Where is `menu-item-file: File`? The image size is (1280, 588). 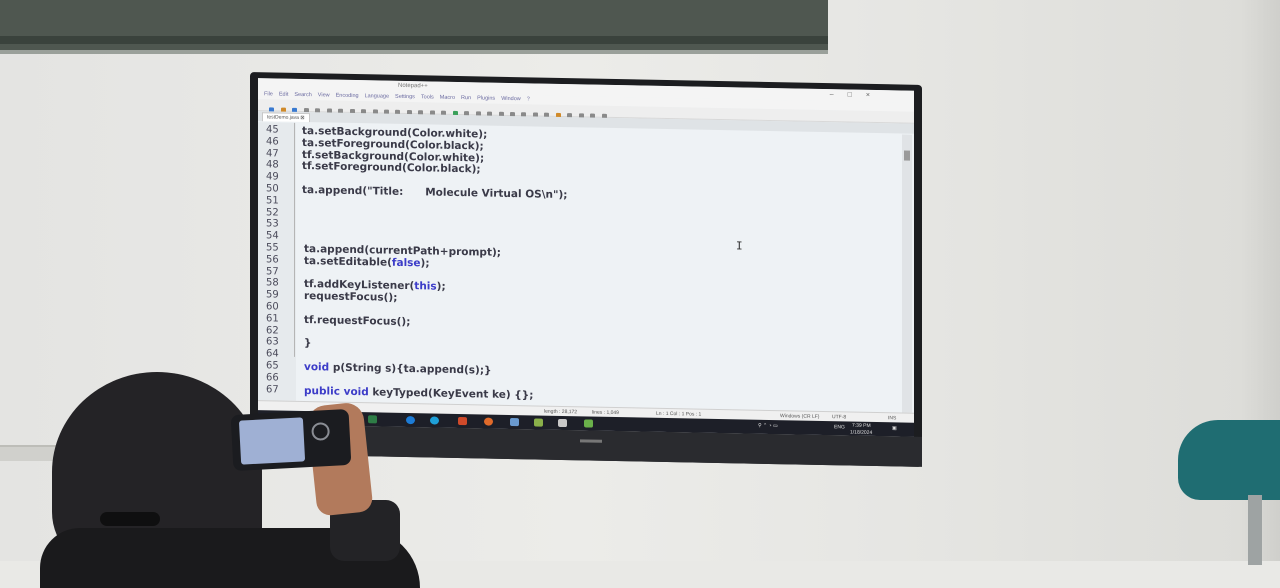 menu-item-file: File is located at coordinates (268, 94).